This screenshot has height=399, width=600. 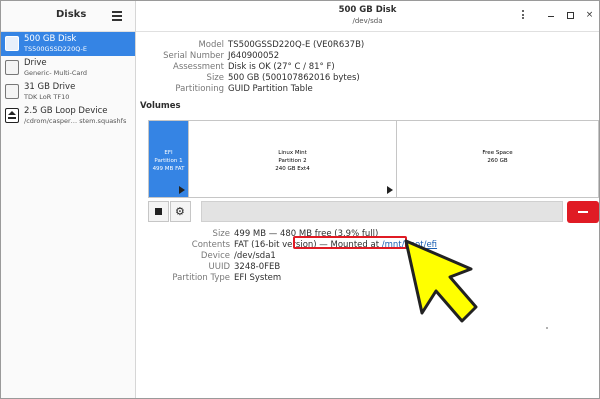 What do you see at coordinates (66, 111) in the screenshot?
I see `device-name: 2.5 GB Loop Device` at bounding box center [66, 111].